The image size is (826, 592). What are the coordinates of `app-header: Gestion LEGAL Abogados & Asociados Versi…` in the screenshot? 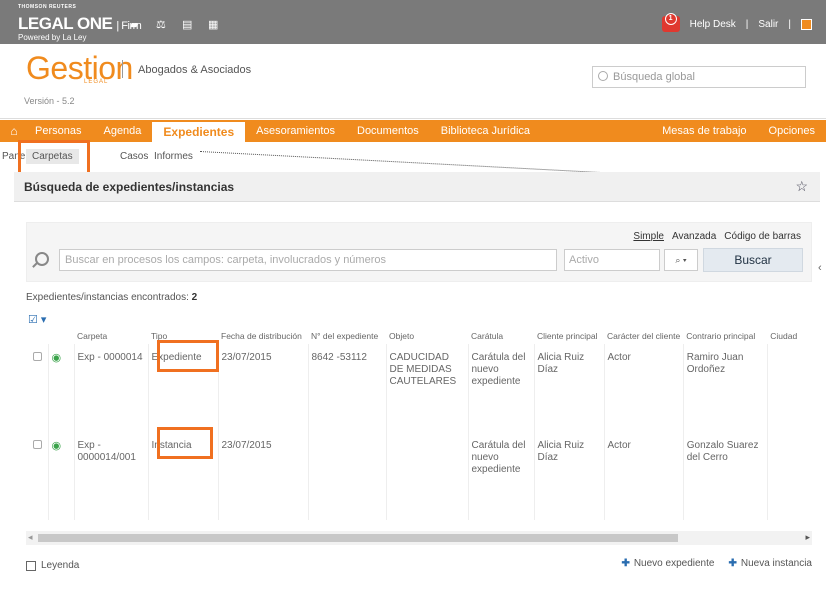 It's located at (413, 81).